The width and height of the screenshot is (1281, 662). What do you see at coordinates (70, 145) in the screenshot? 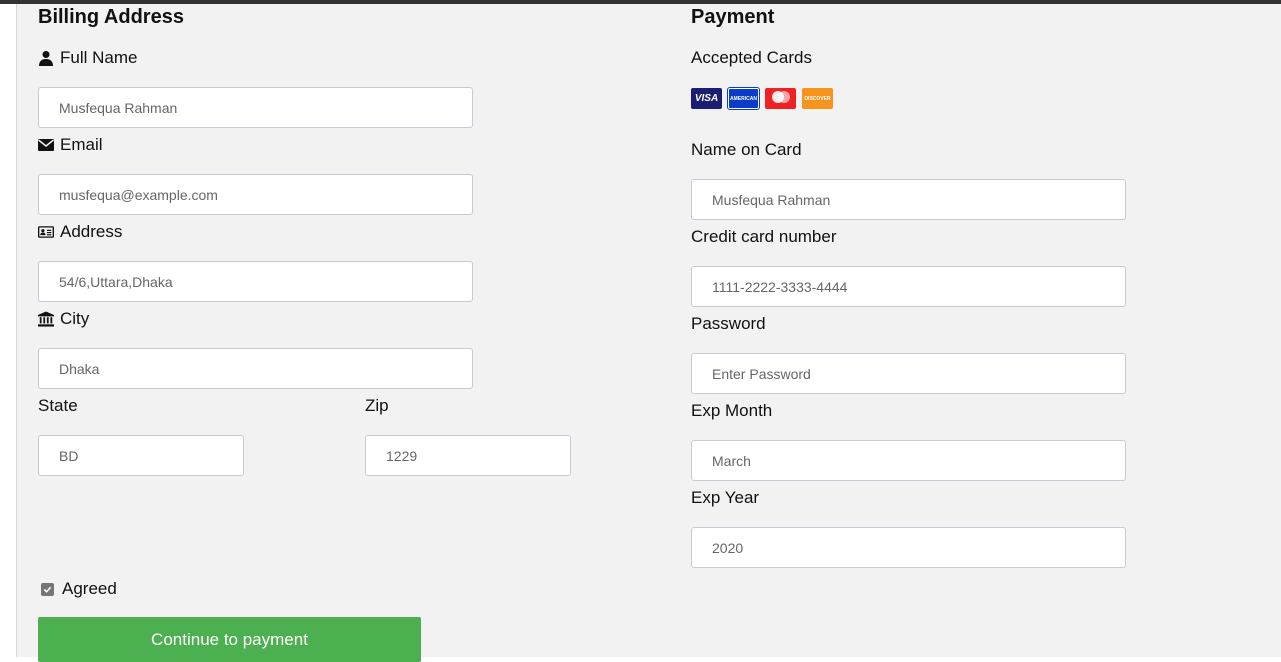
I see `email-label: Email` at bounding box center [70, 145].